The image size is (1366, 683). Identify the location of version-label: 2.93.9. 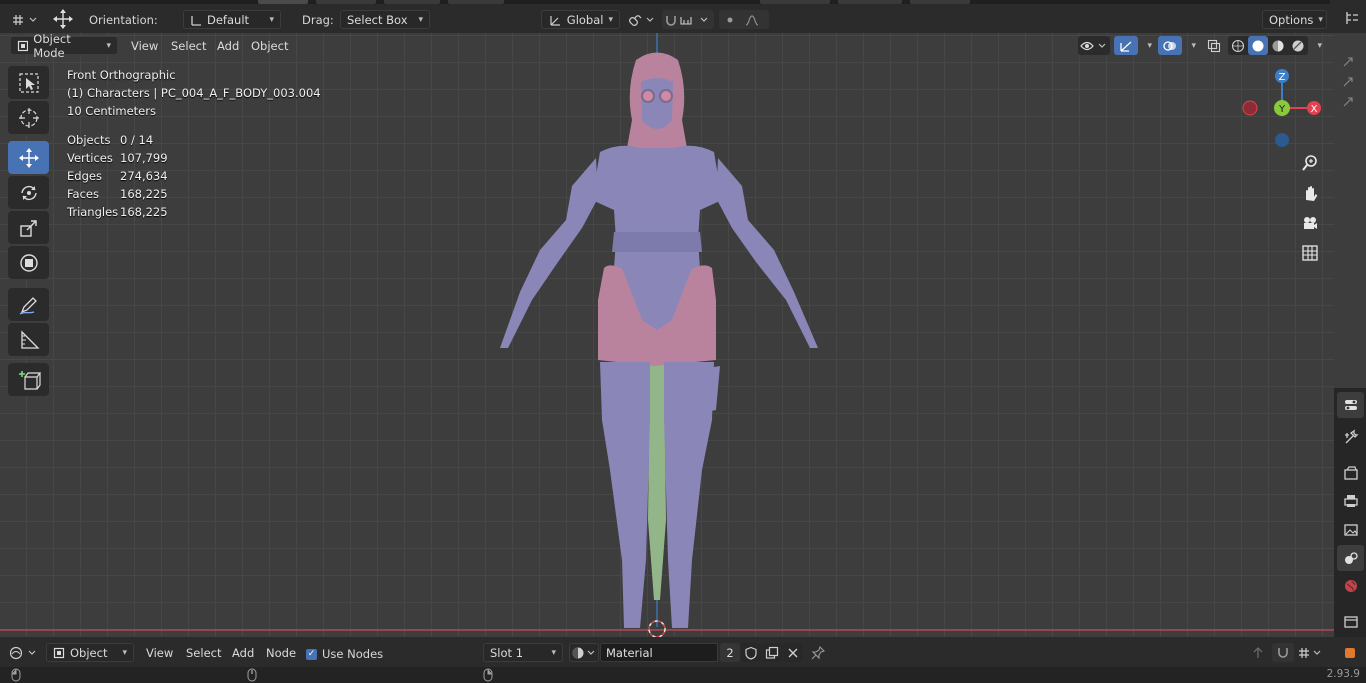
(1343, 674).